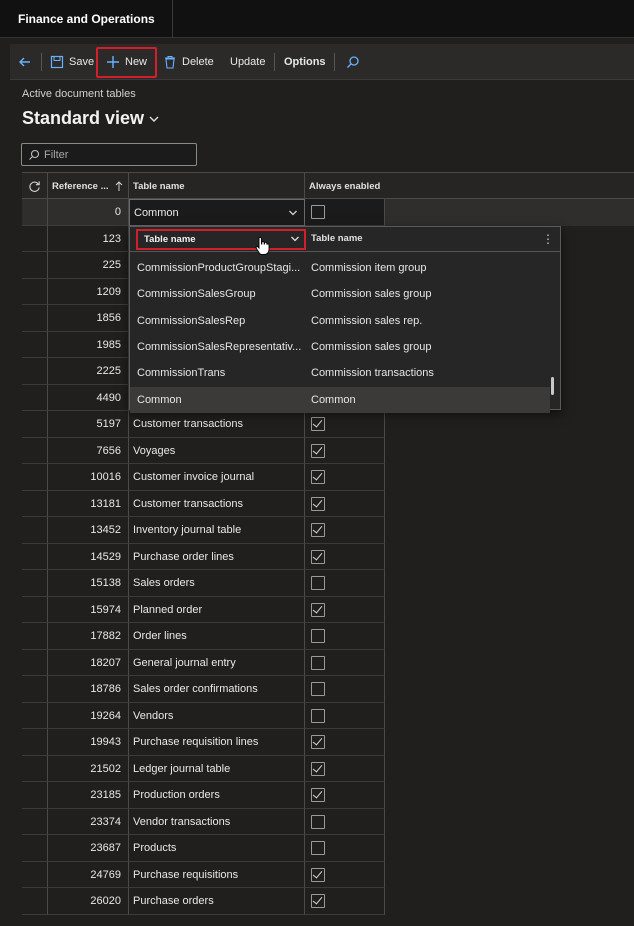 Image resolution: width=634 pixels, height=926 pixels. Describe the element at coordinates (217, 689) in the screenshot. I see `table-name-cell: Sales order confirmations` at that location.